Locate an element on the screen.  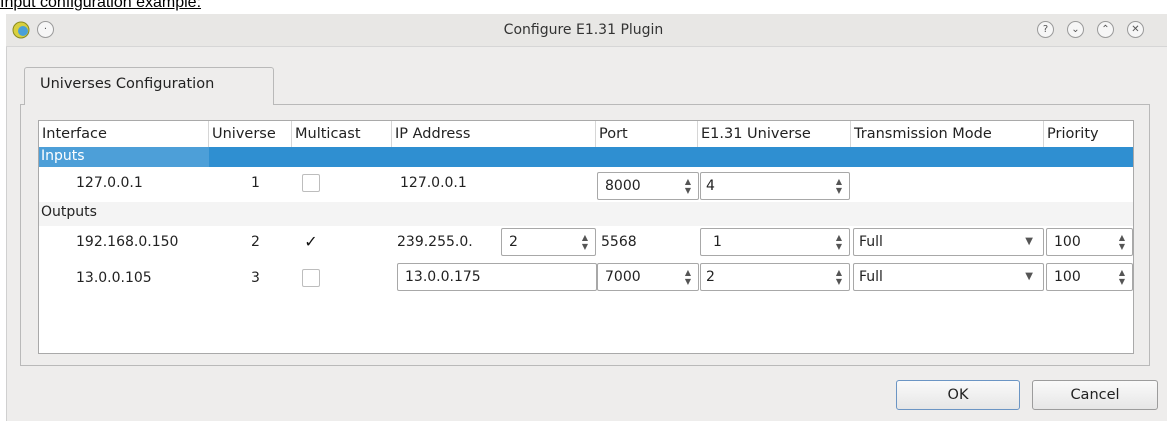
input-e131-universe-value: 4 is located at coordinates (710, 186).